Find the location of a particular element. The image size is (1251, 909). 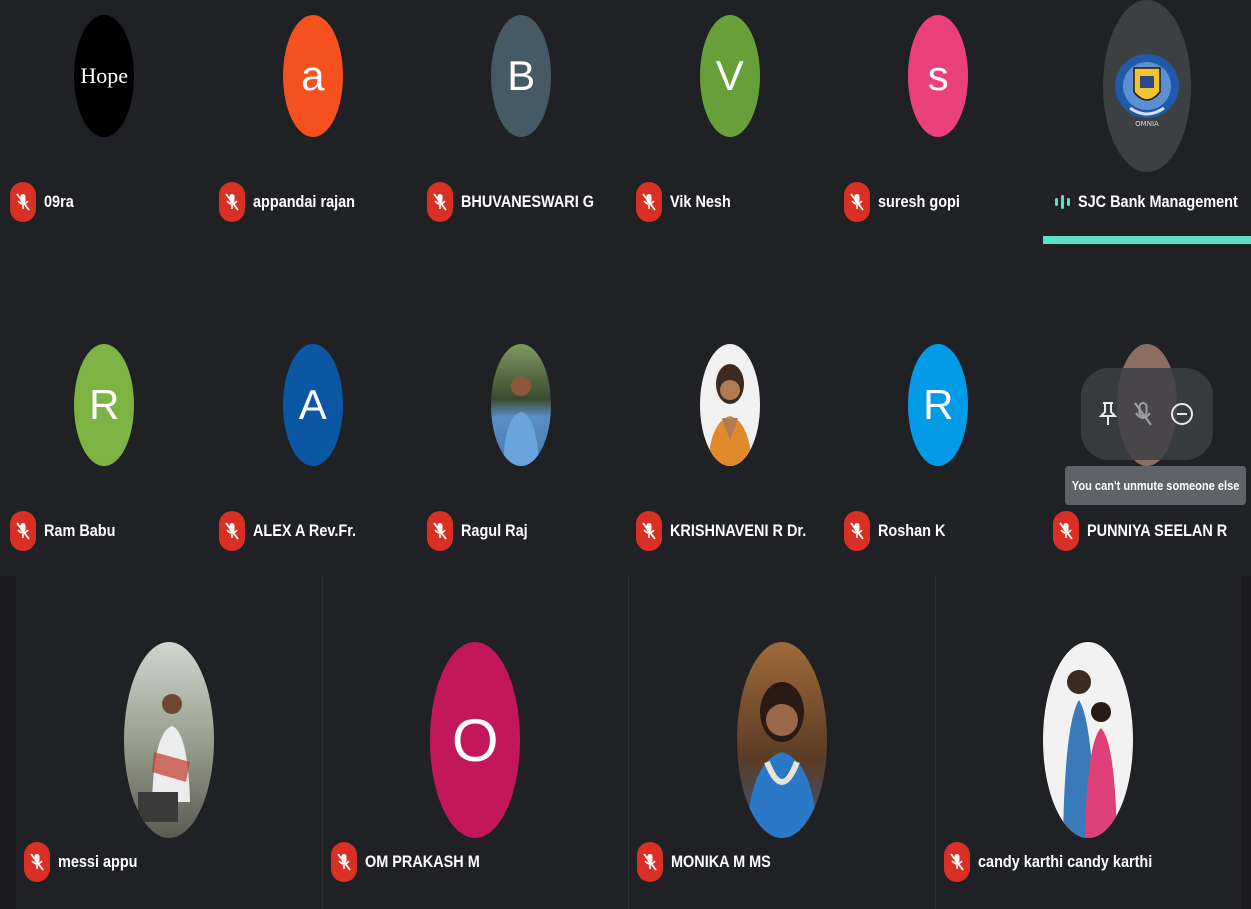

avatar: Hope is located at coordinates (104, 76).